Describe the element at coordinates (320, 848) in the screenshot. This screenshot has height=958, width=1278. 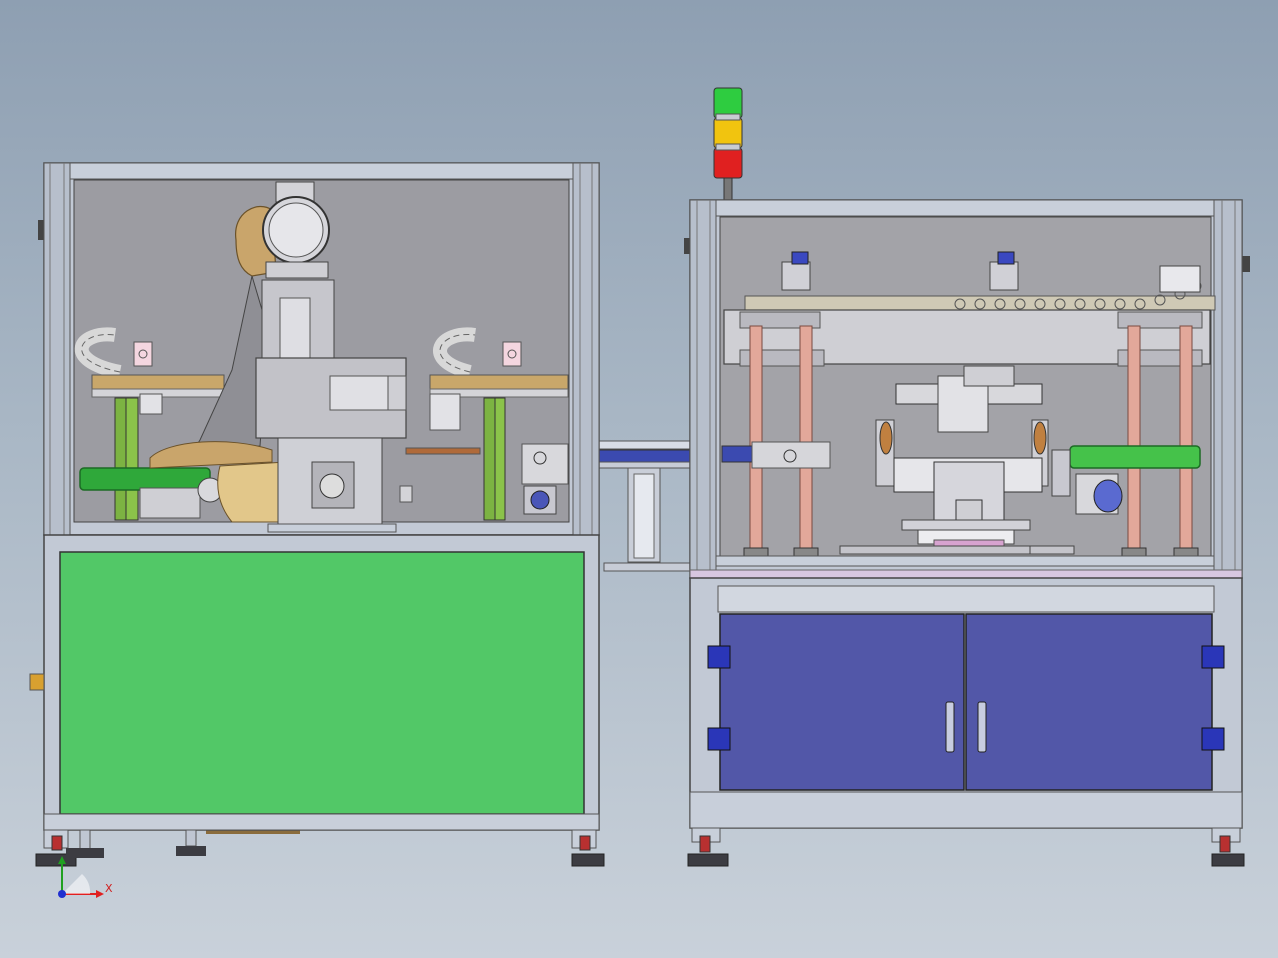
I see `left-feet` at that location.